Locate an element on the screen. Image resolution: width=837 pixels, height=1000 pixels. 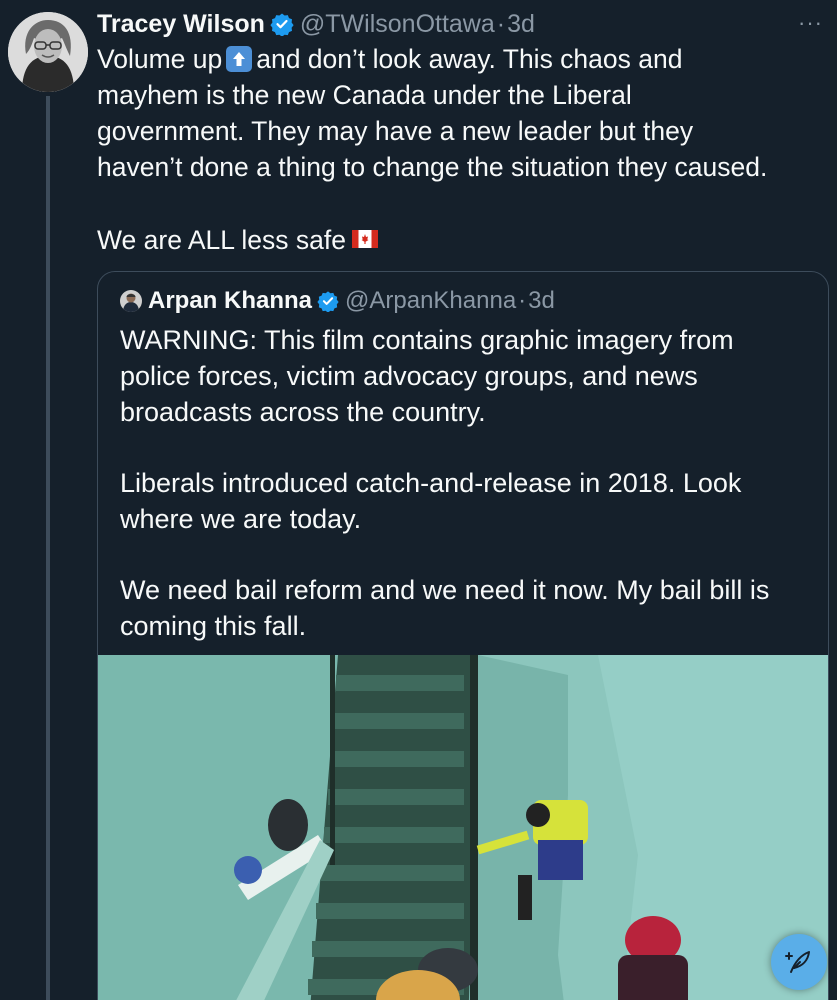
compose-button is located at coordinates (799, 962).